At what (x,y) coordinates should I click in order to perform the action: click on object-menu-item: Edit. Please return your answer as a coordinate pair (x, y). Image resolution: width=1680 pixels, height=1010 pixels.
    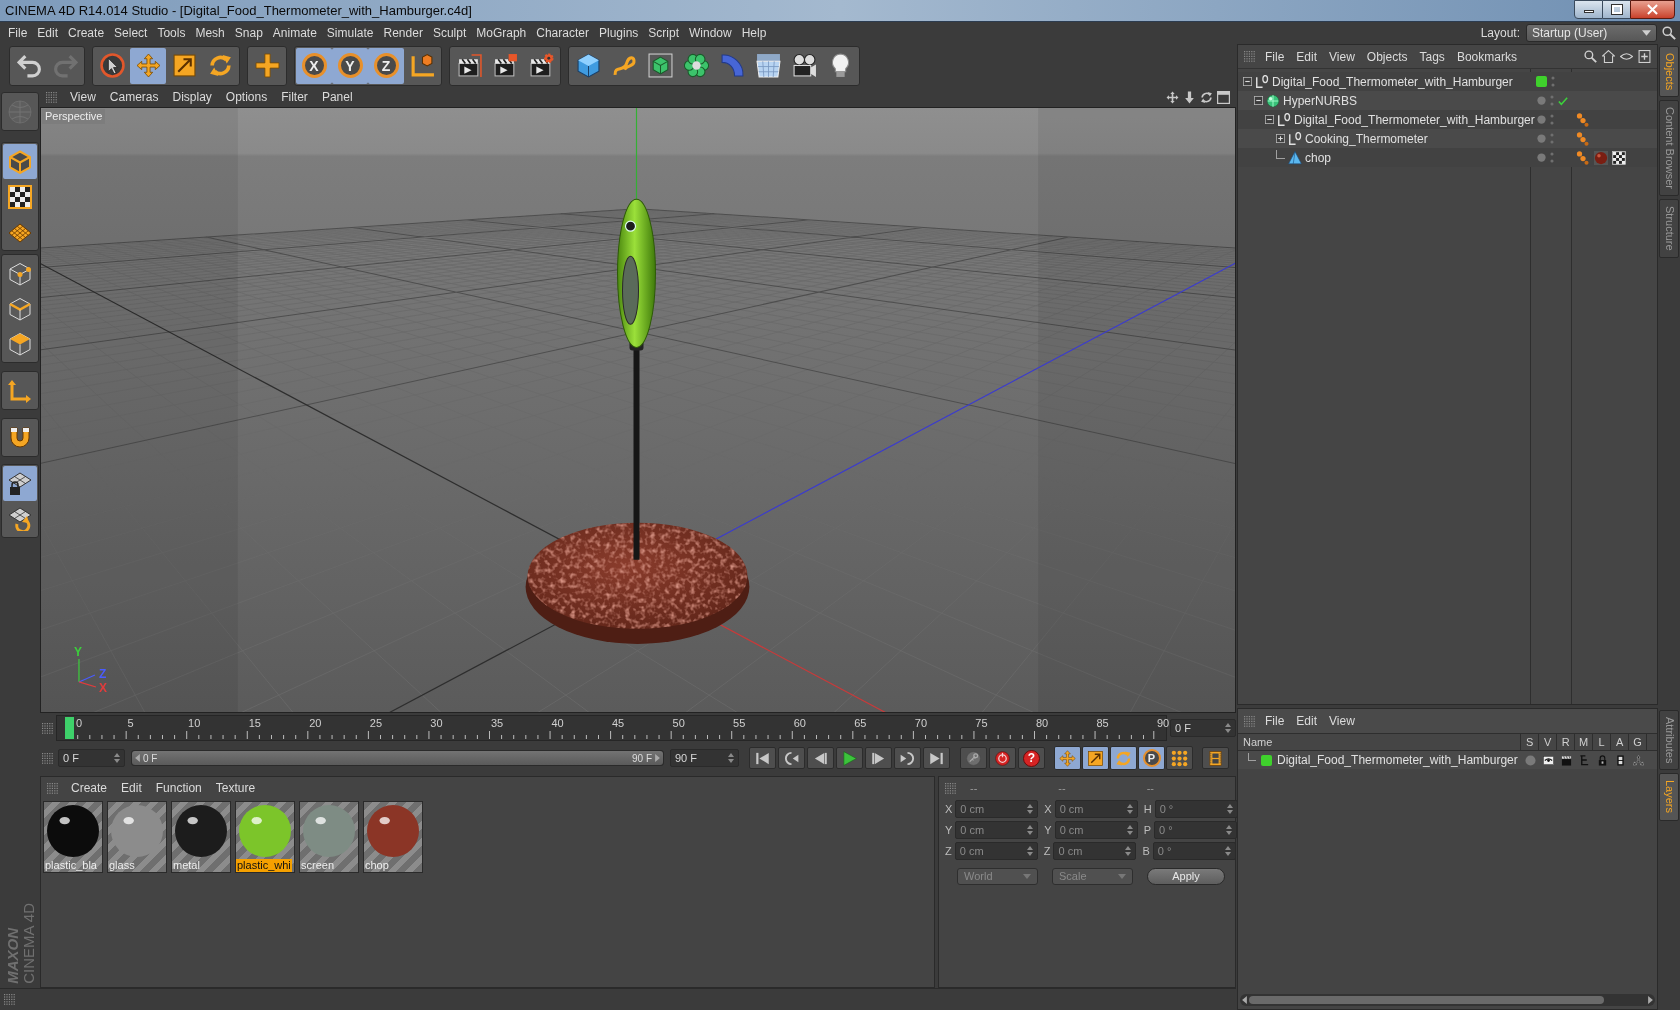
    Looking at the image, I should click on (1307, 56).